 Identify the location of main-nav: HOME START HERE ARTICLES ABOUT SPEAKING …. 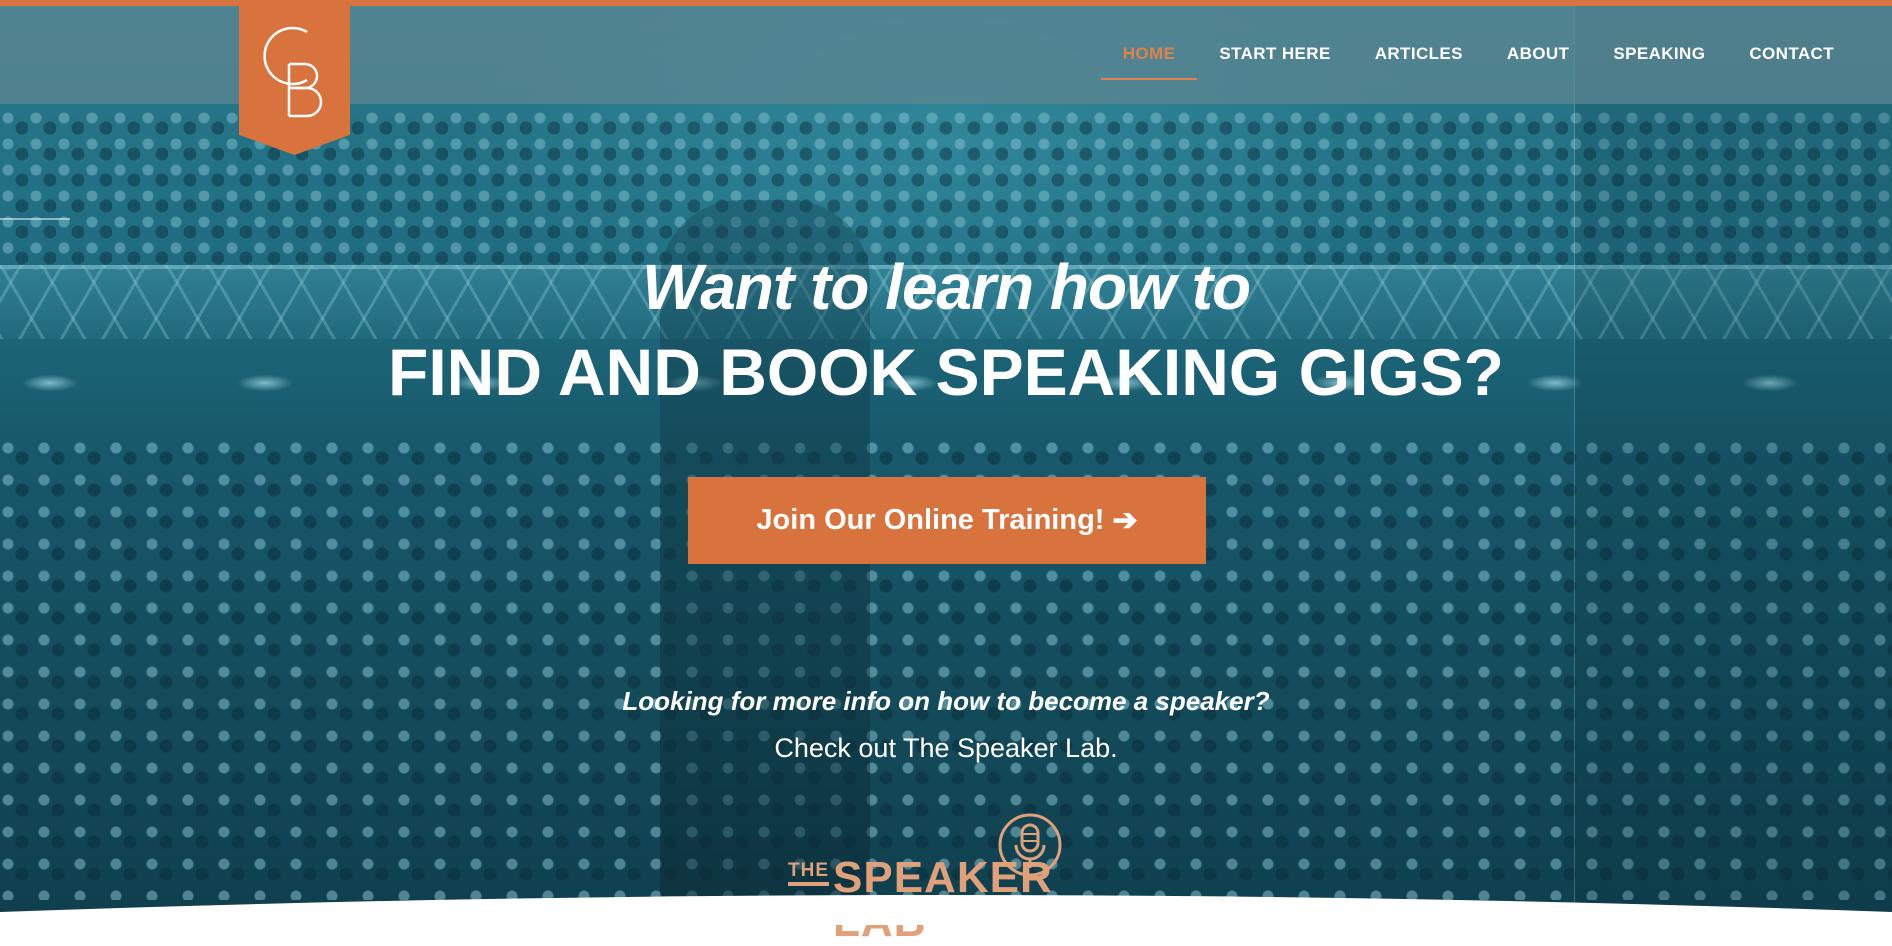
(1478, 60).